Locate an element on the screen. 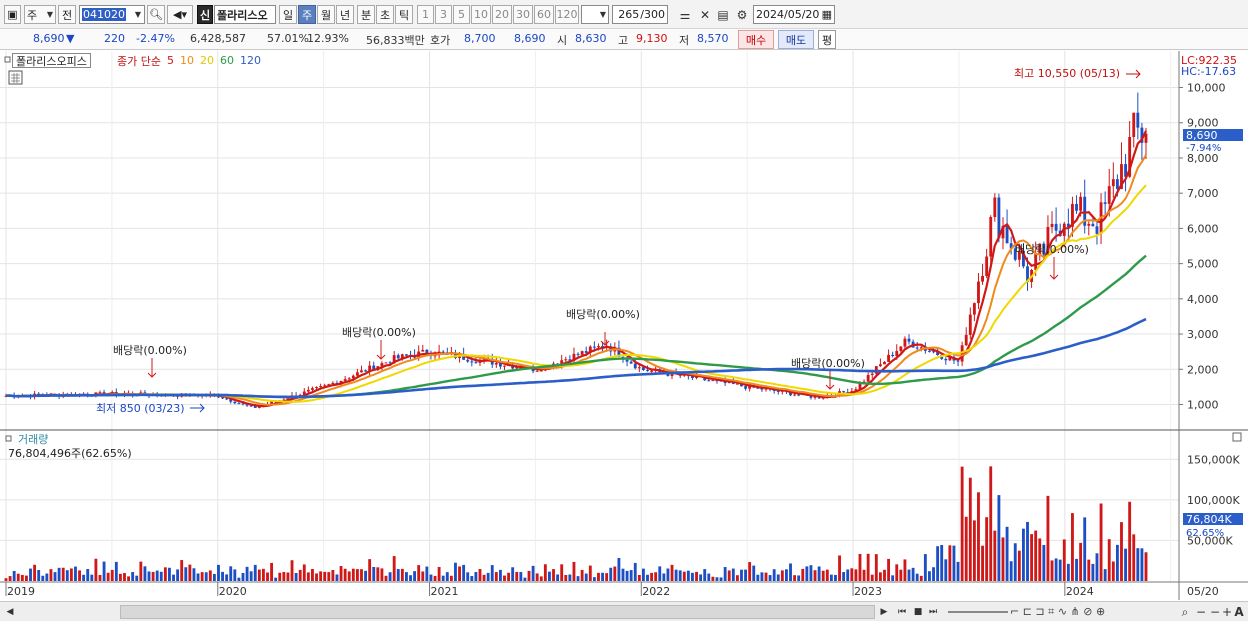  scroll-left-icon: ◀ is located at coordinates (10, 612).